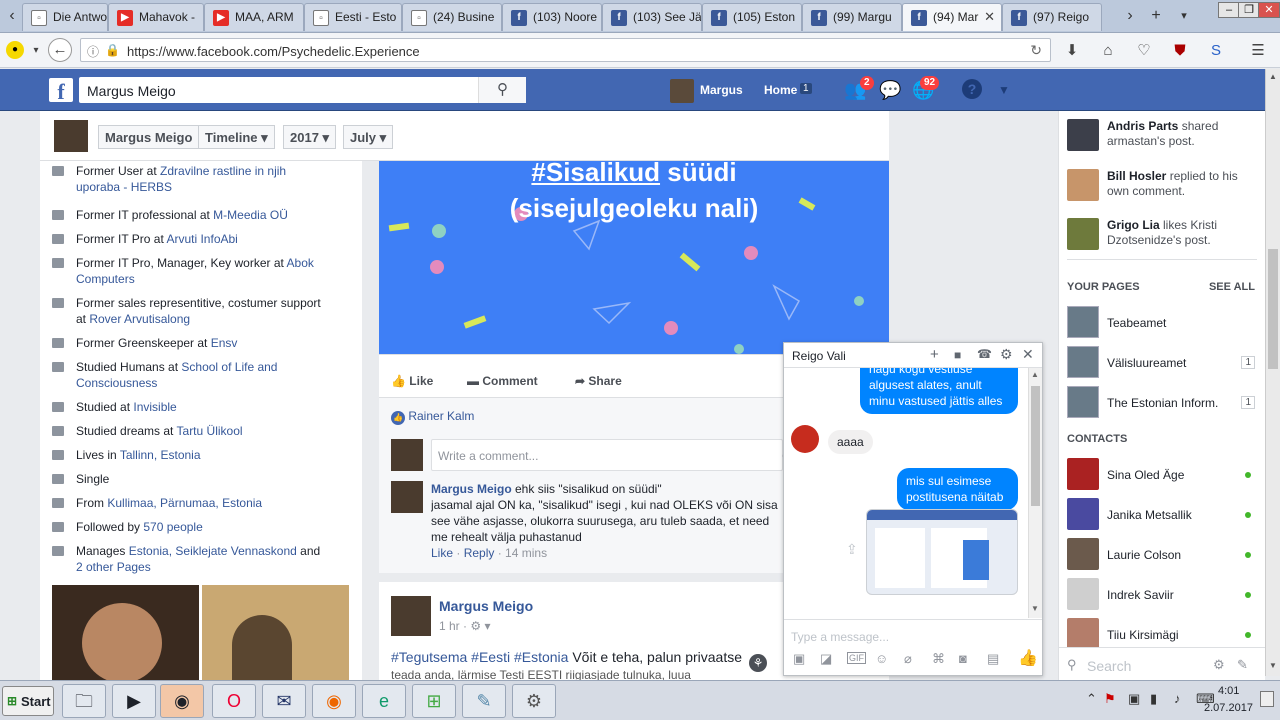  I want to click on intro-item-link: M-Meedia OÜ, so click(250, 215).